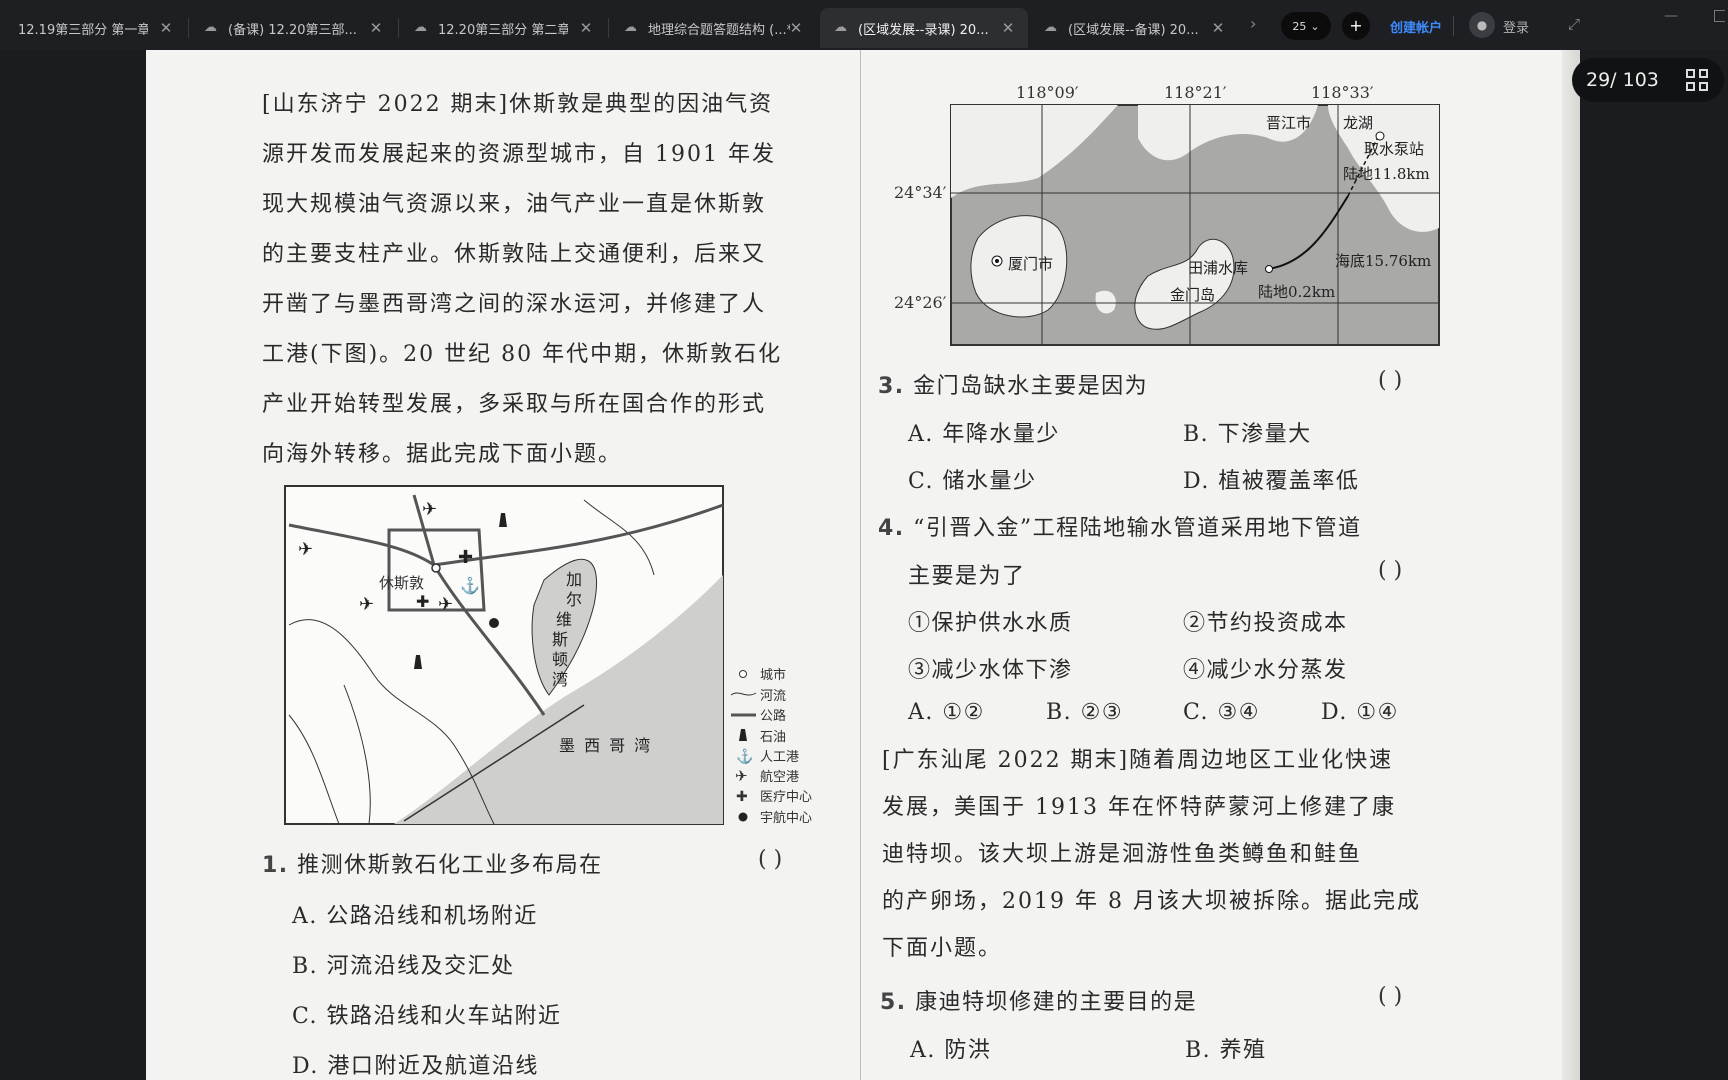 This screenshot has width=1728, height=1080. I want to click on question-text: 金门岛缺水主要是因为, so click(1031, 386).